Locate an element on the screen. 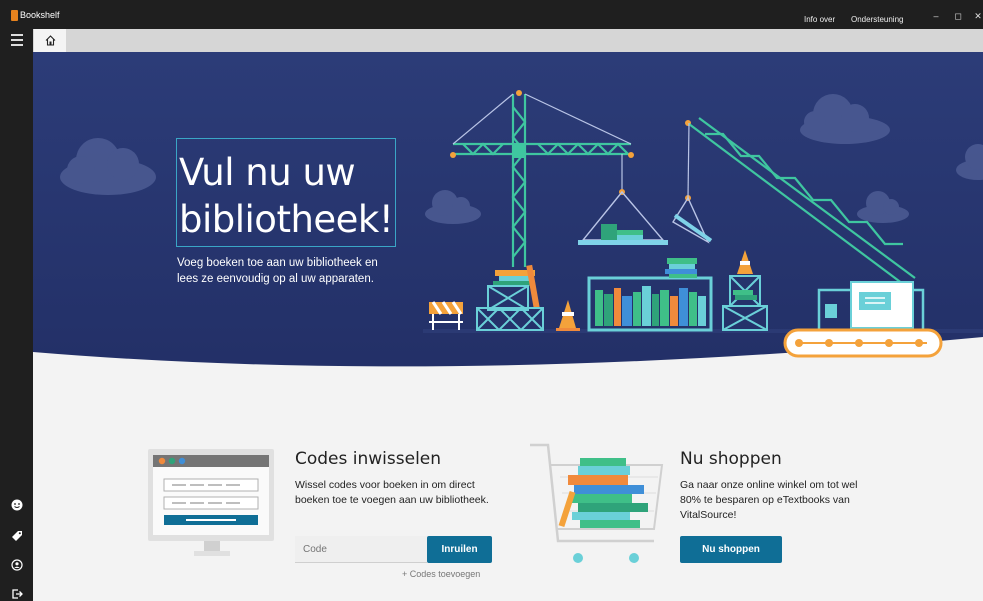 Image resolution: width=983 pixels, height=601 pixels. left-rail is located at coordinates (16, 315).